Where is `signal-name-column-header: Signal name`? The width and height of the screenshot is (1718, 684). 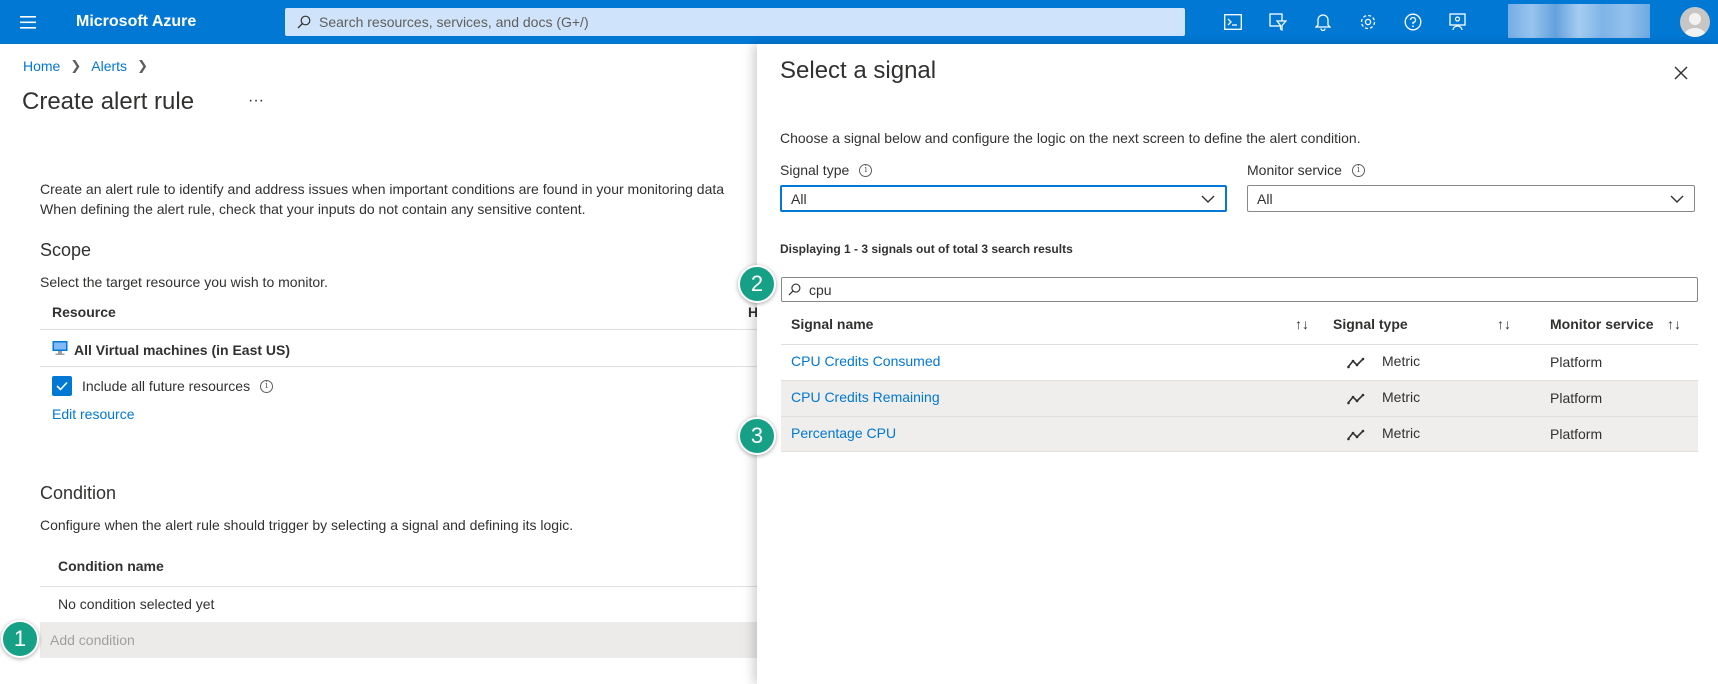 signal-name-column-header: Signal name is located at coordinates (832, 324).